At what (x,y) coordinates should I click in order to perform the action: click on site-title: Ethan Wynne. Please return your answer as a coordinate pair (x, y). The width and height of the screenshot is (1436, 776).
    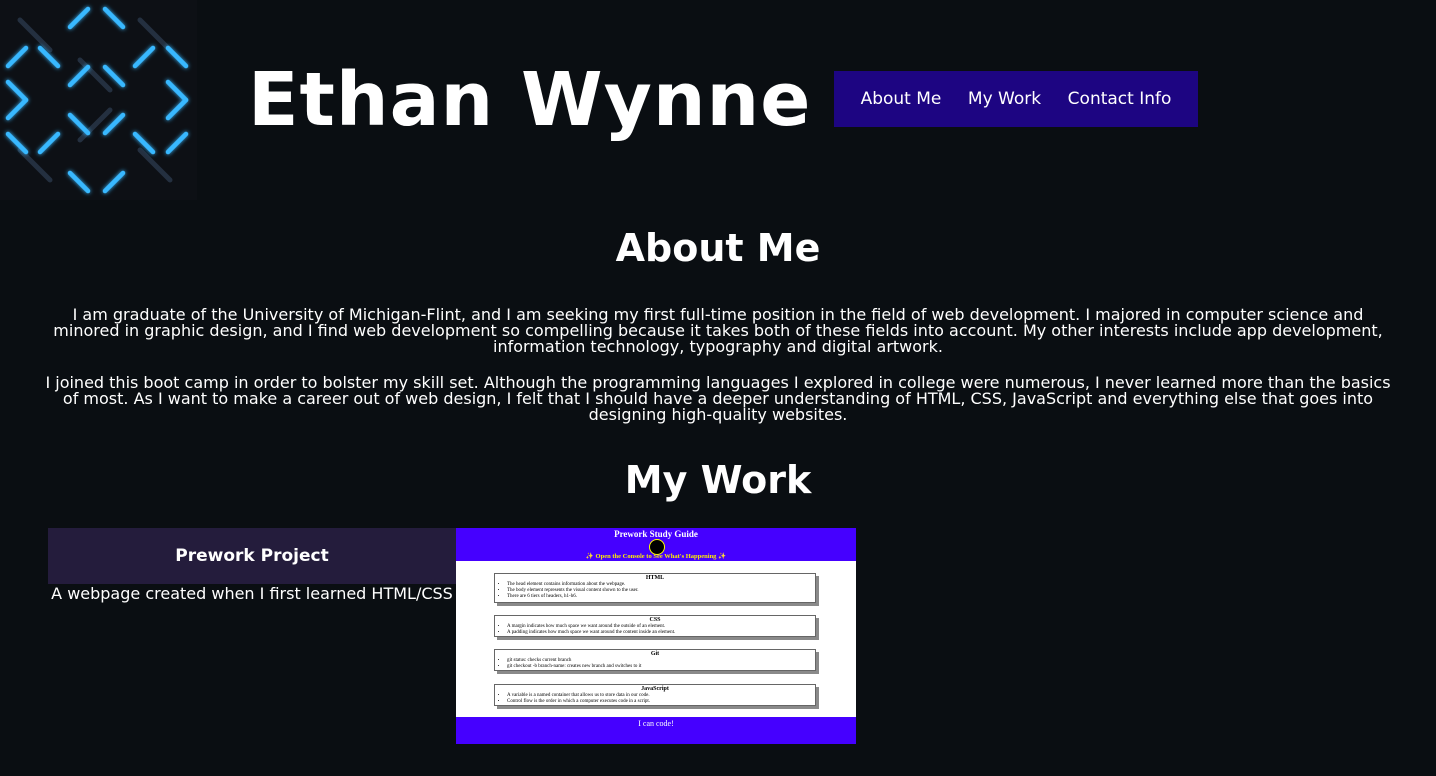
    Looking at the image, I should click on (530, 100).